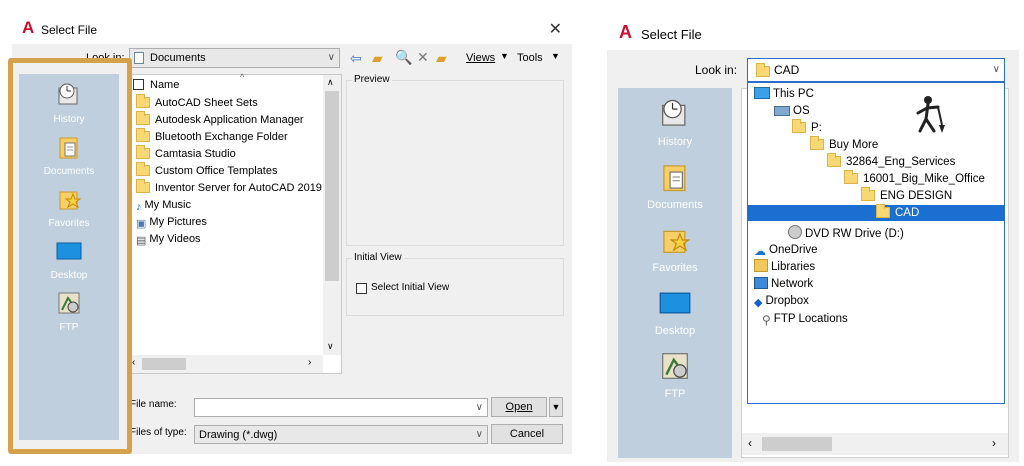 This screenshot has height=466, width=1024. Describe the element at coordinates (787, 301) in the screenshot. I see `tree-item-label: Dropbox` at that location.